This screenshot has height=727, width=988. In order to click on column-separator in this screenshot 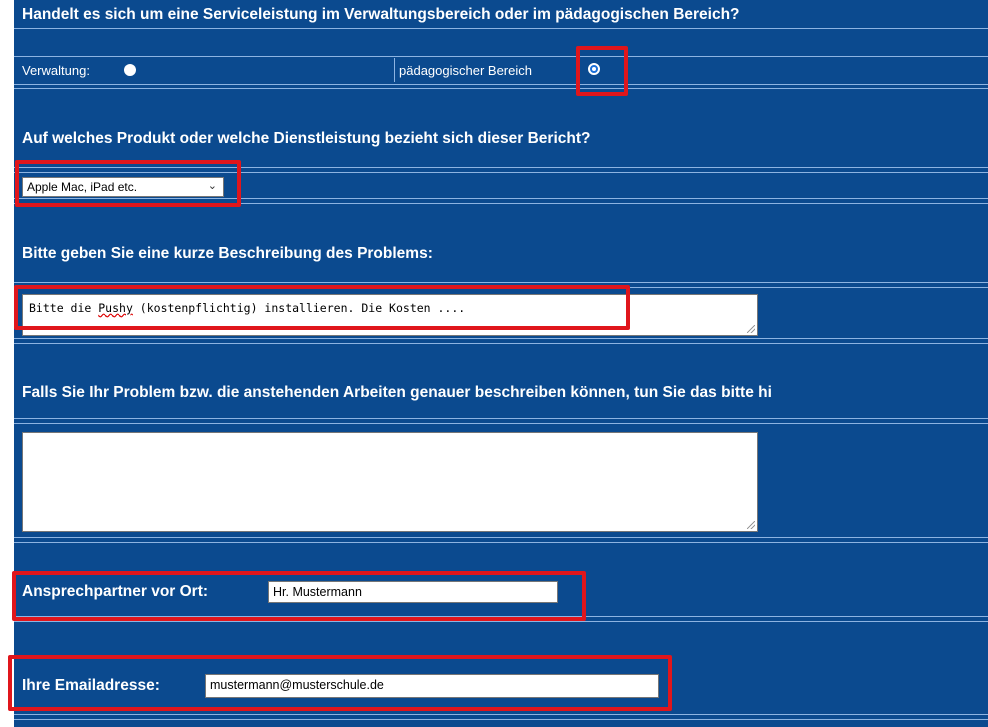, I will do `click(394, 70)`.